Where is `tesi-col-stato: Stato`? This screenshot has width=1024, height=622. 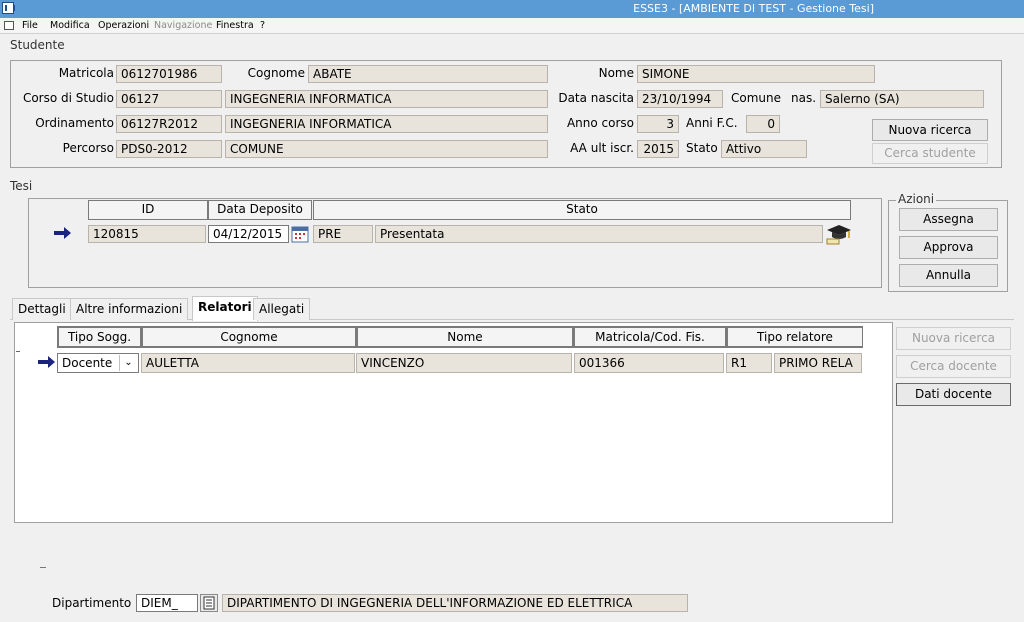
tesi-col-stato: Stato is located at coordinates (582, 210).